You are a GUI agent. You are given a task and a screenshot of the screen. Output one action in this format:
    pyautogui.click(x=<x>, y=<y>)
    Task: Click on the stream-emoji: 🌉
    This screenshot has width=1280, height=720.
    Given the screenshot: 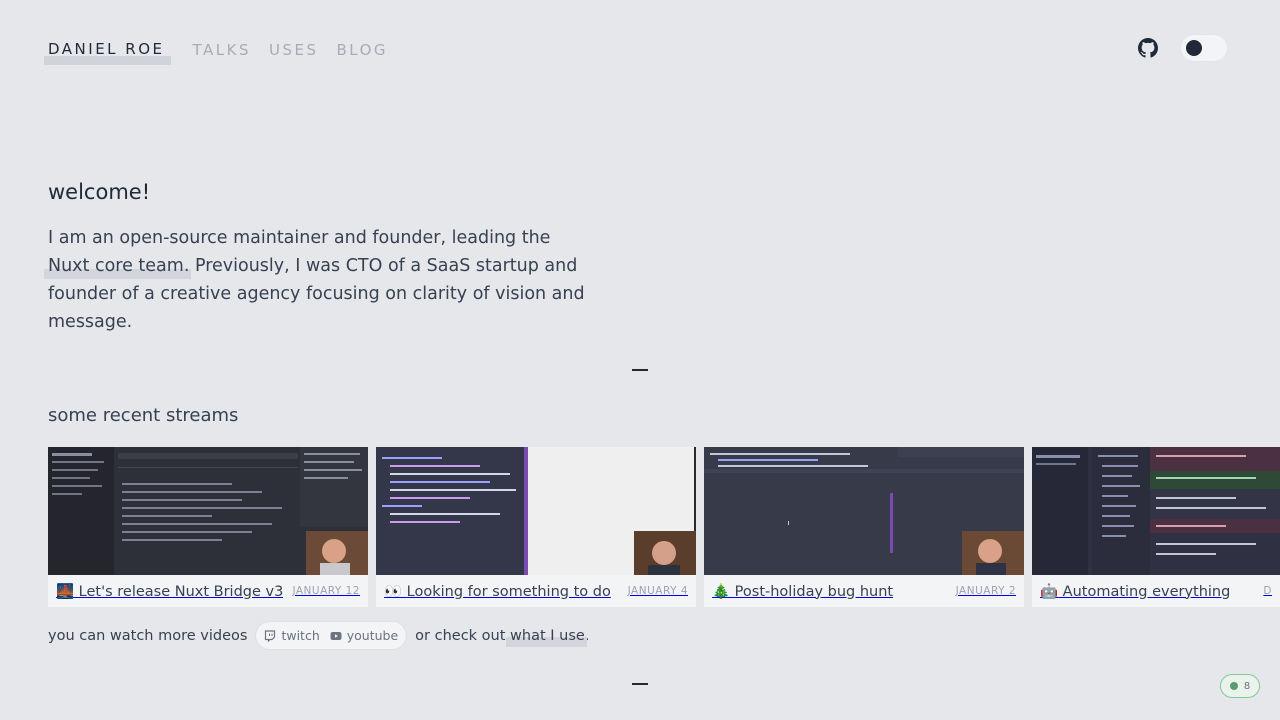 What is the action you would take?
    pyautogui.click(x=65, y=591)
    